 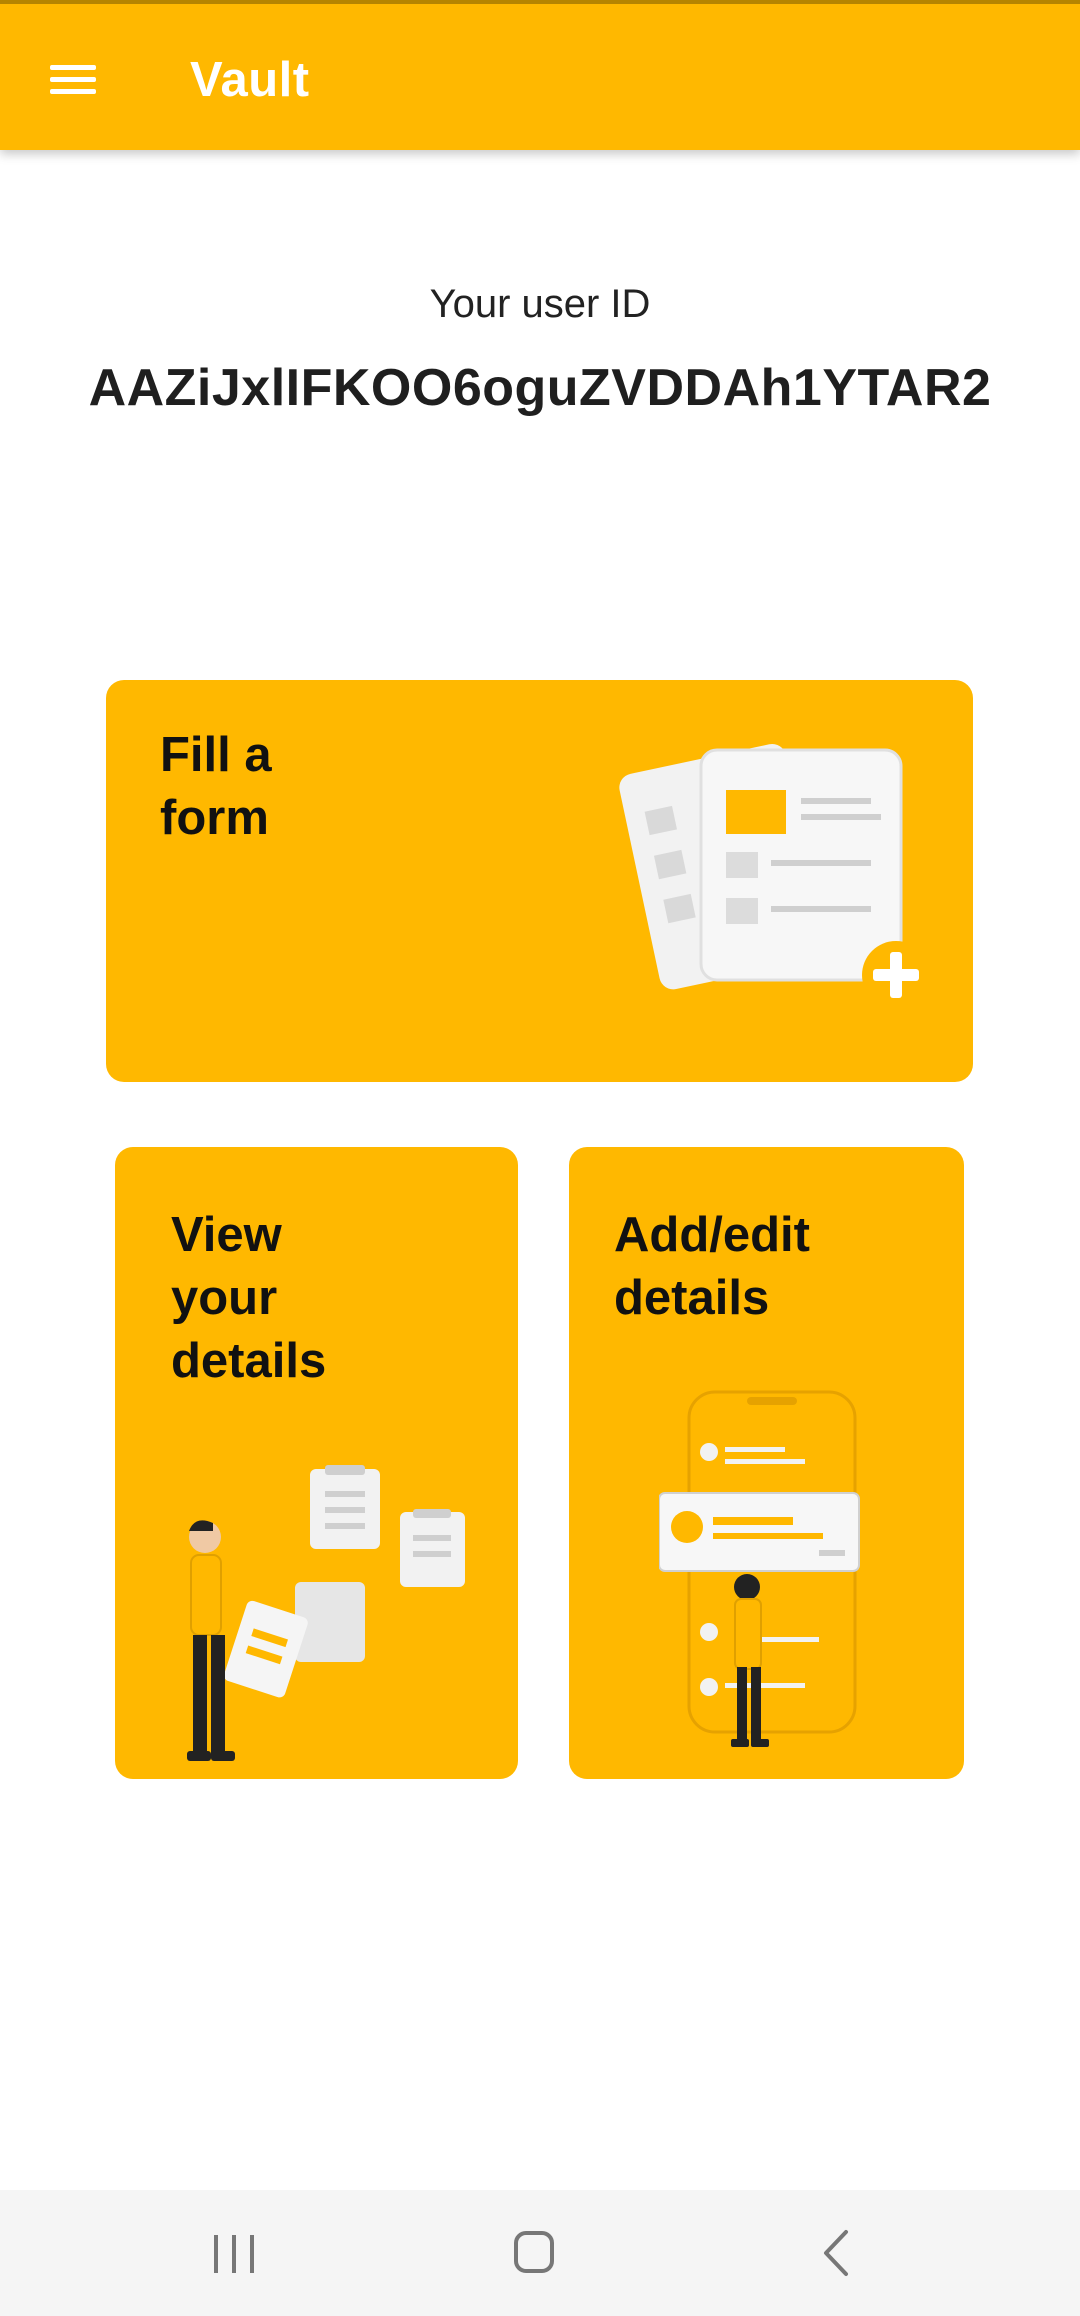 I want to click on view-details-label: View your details, so click(x=249, y=1298).